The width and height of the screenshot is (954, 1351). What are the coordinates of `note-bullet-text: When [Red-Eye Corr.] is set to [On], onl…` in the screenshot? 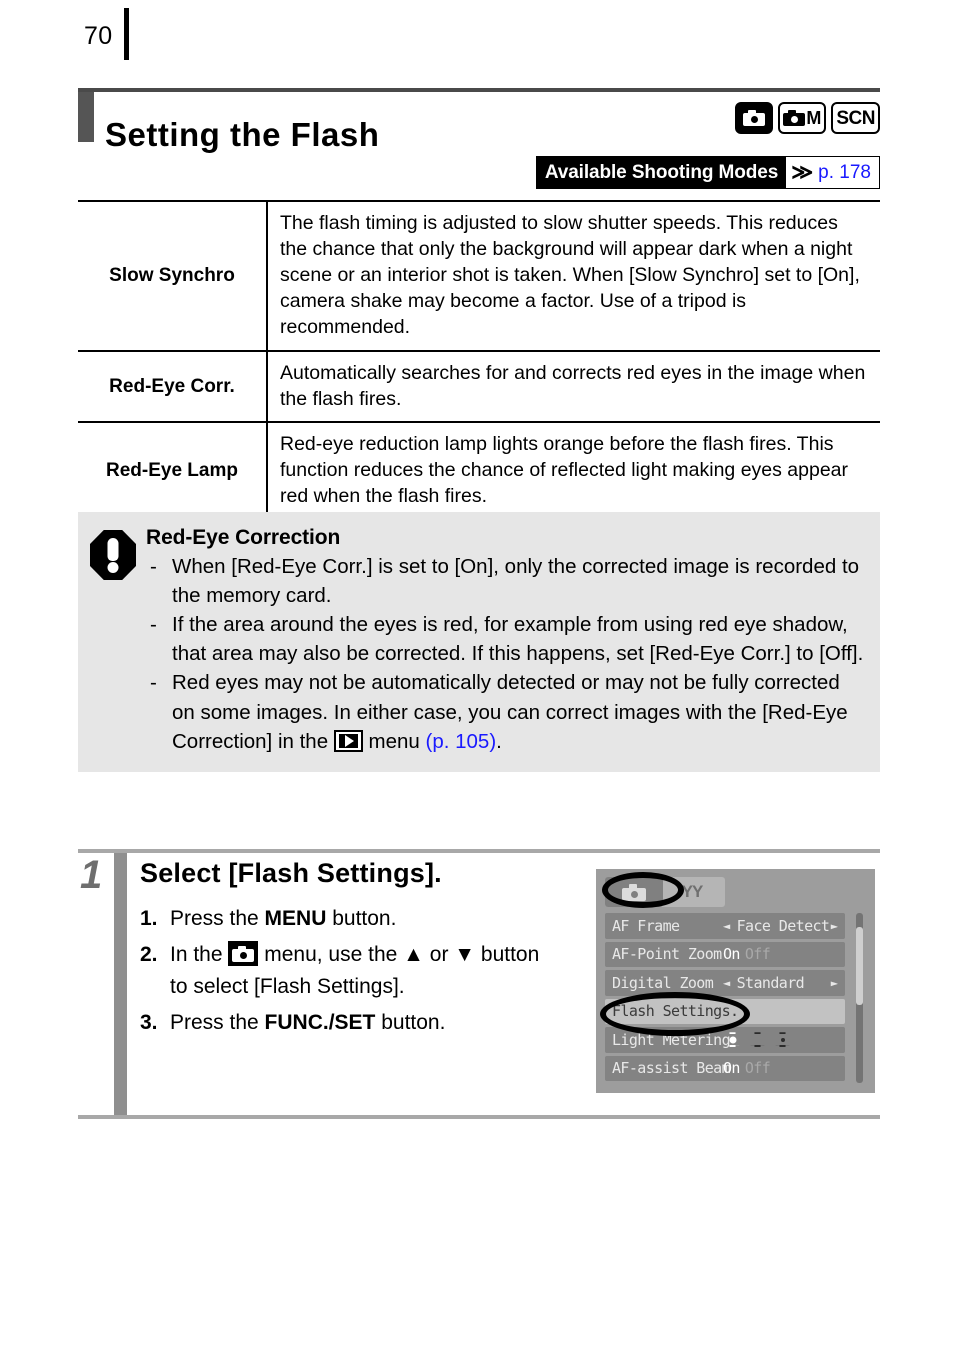 It's located at (516, 581).